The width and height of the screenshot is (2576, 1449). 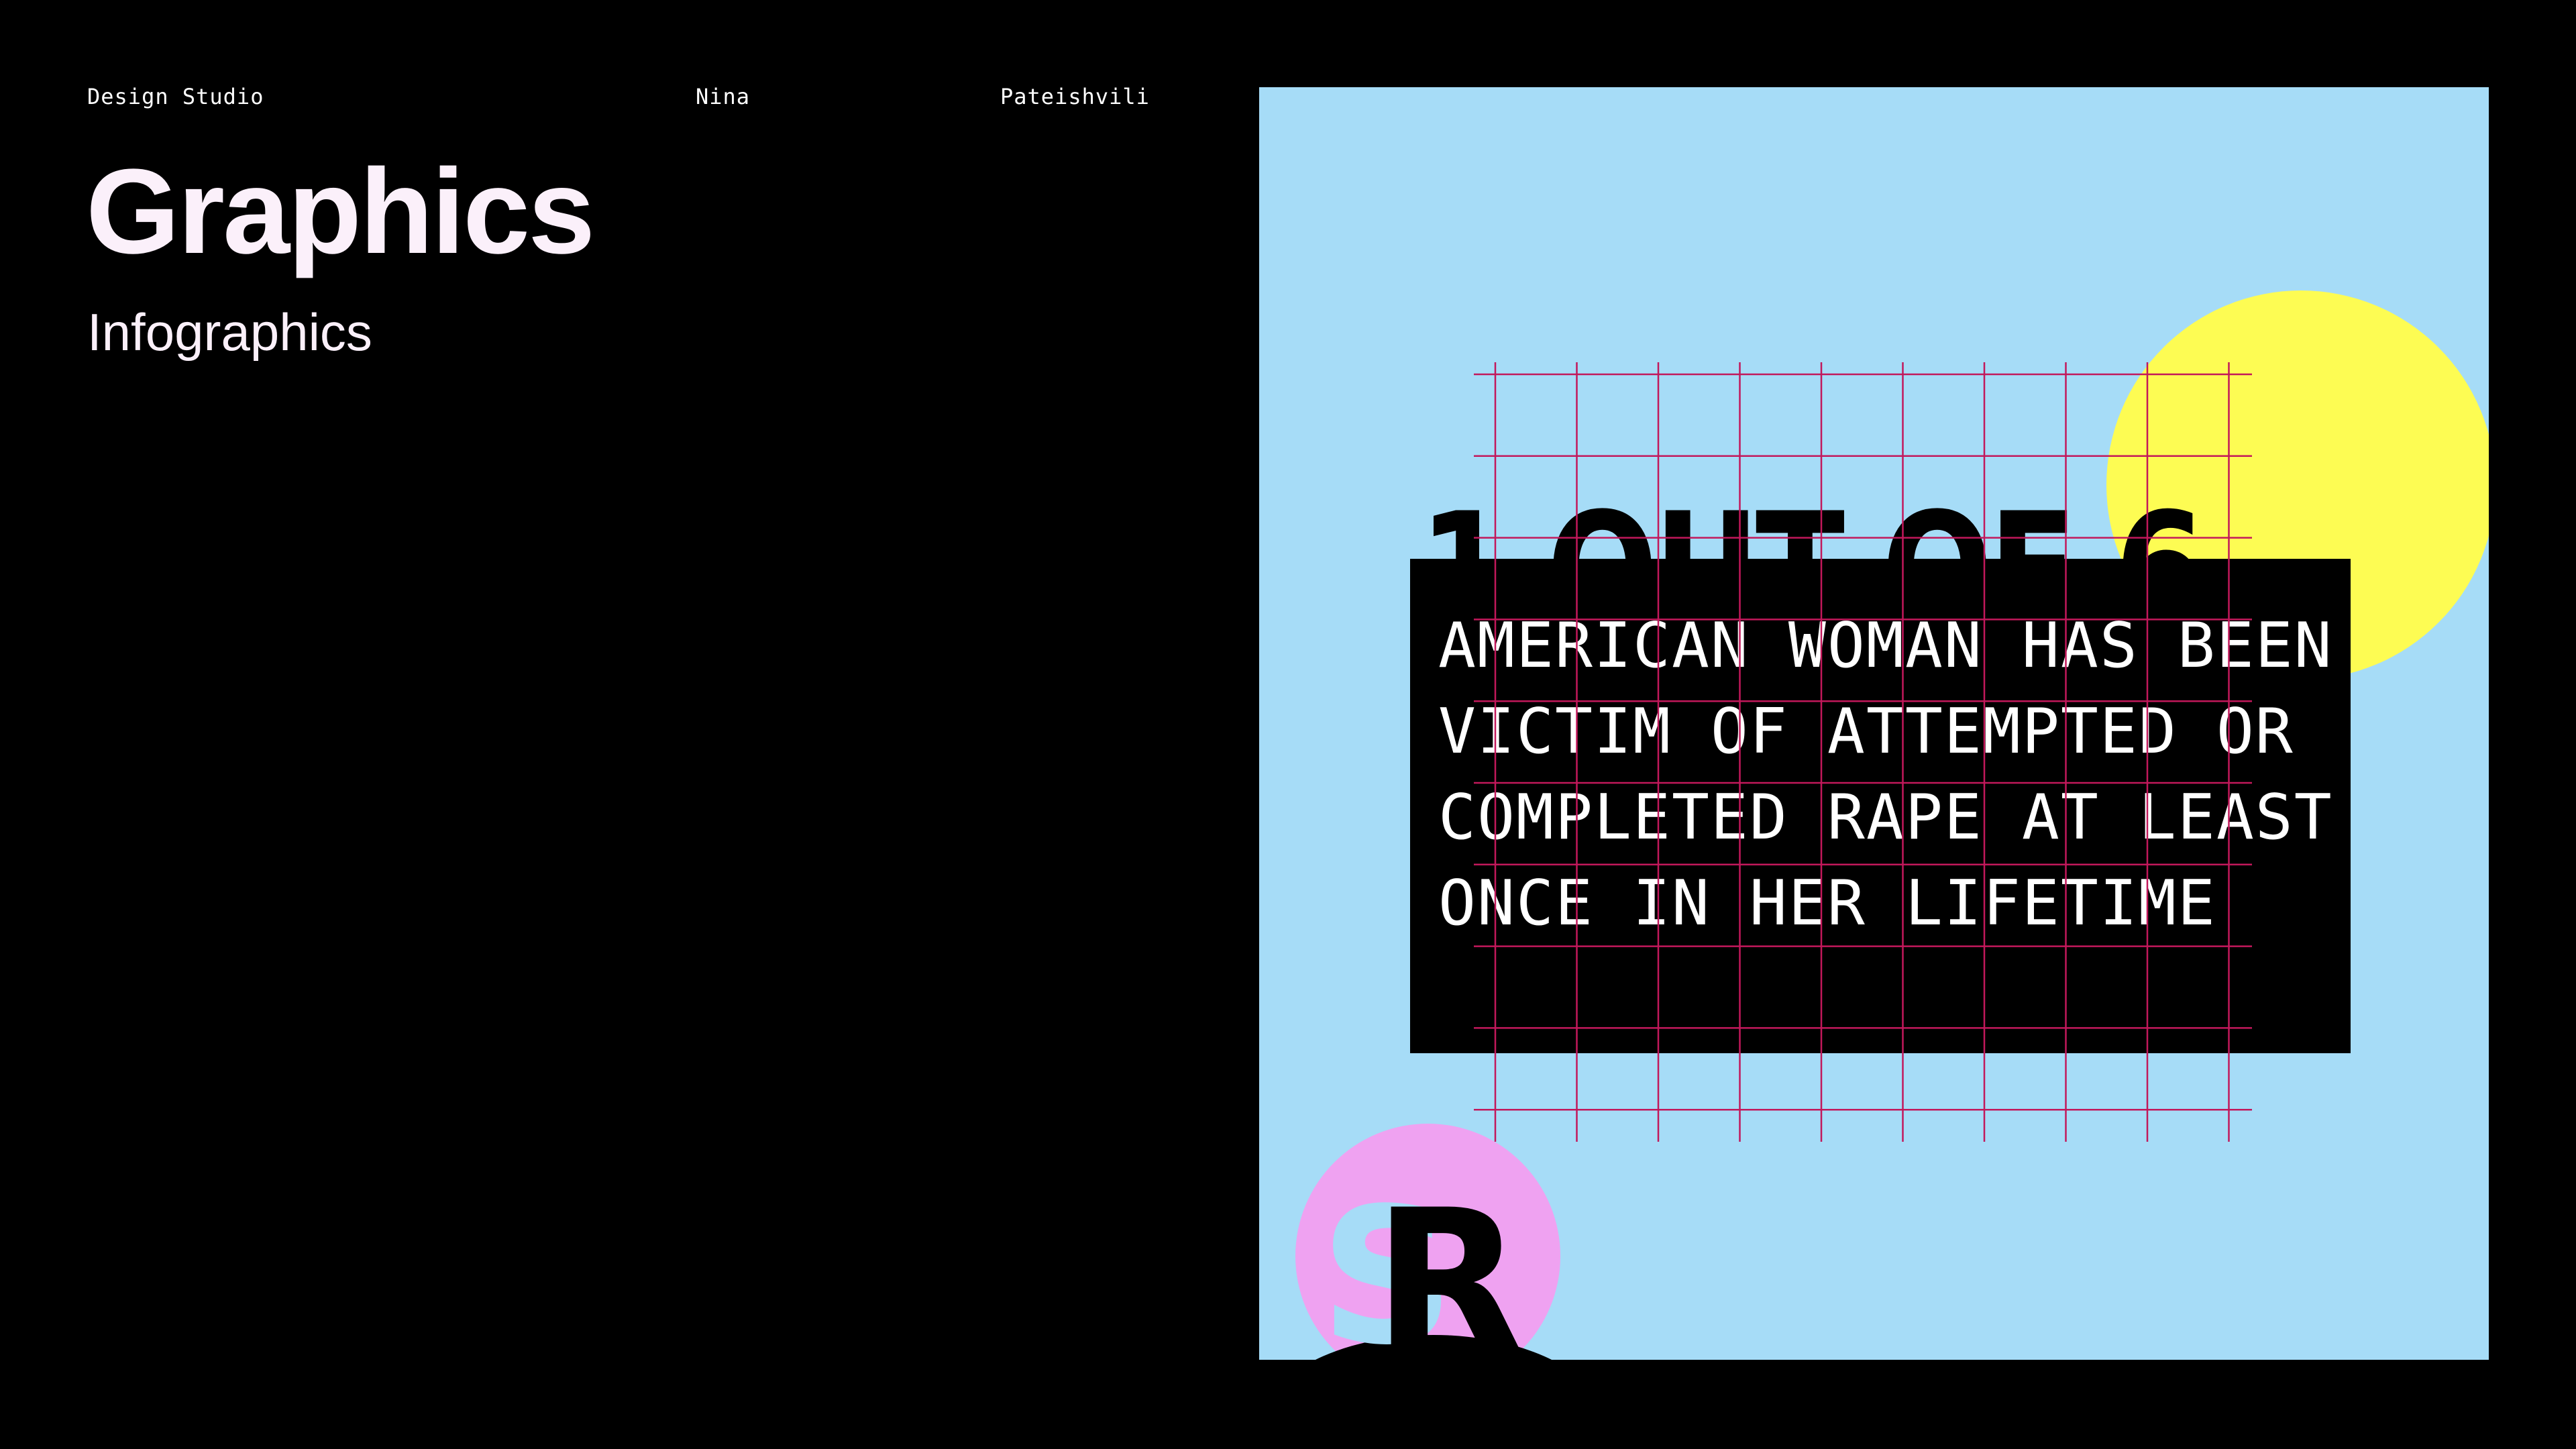 I want to click on sr-logo: S R, so click(x=1421, y=1267).